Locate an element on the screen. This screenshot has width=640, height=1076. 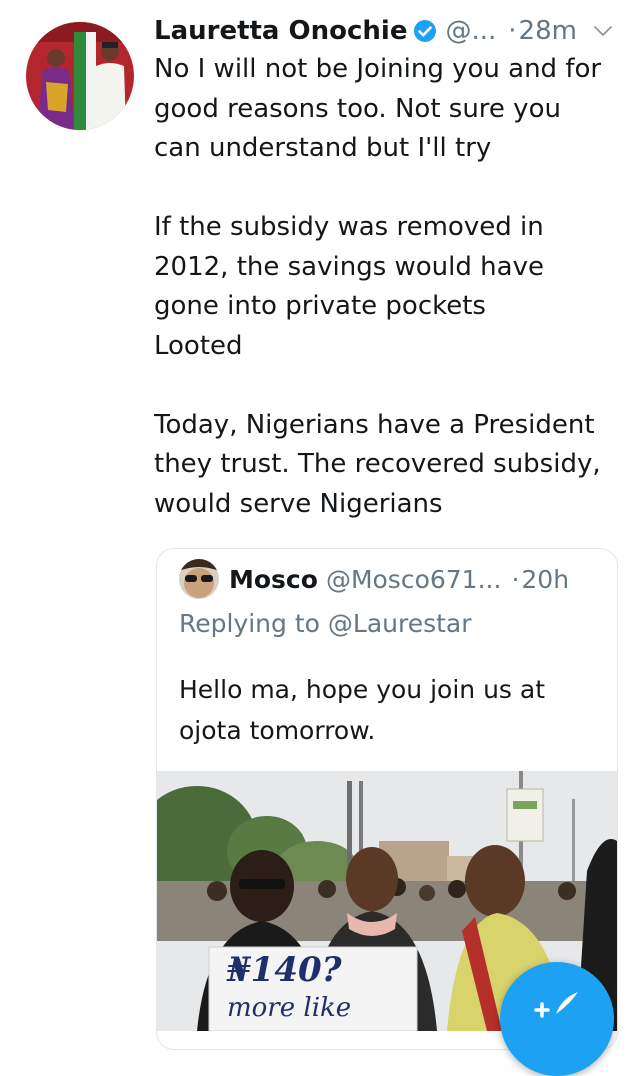
protest-sign-text: ₦140? more like is located at coordinates (317, 989).